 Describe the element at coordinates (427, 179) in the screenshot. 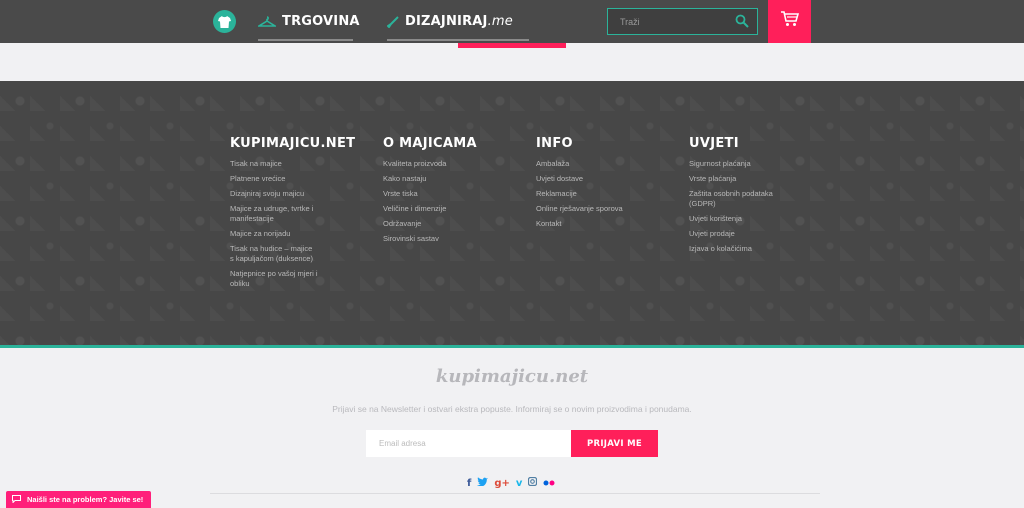

I see `footer-link: Kako nastaju` at that location.